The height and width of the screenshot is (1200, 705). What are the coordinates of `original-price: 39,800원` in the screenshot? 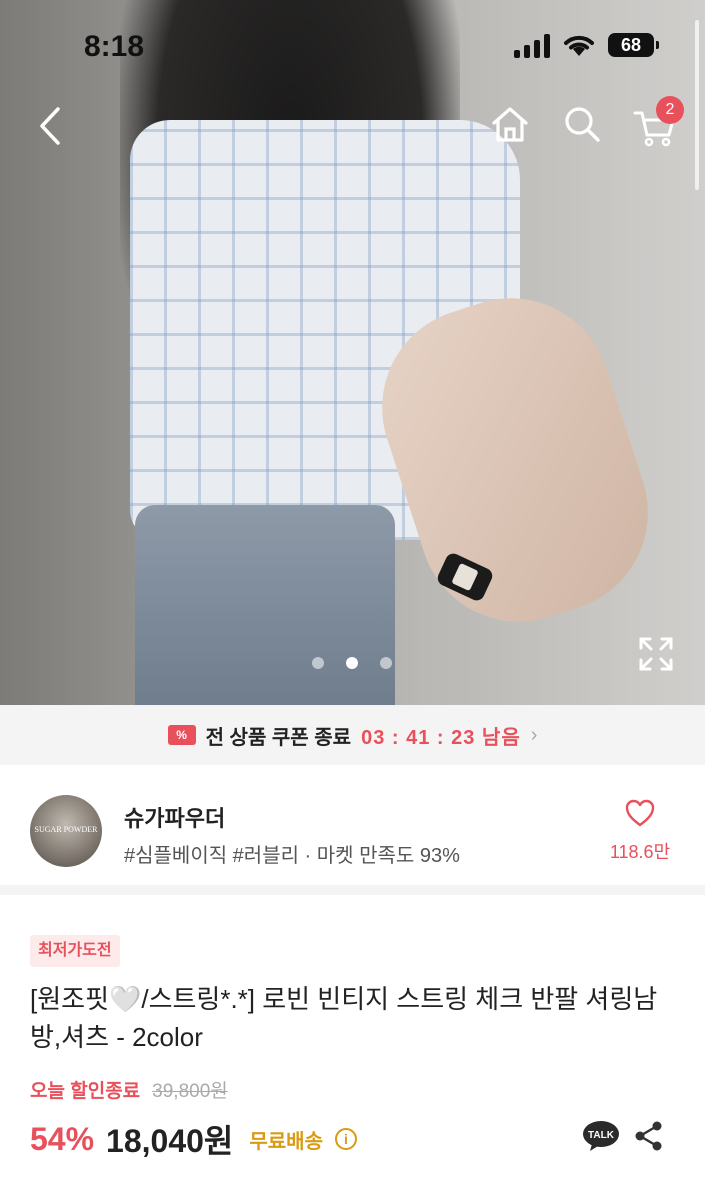 It's located at (190, 1091).